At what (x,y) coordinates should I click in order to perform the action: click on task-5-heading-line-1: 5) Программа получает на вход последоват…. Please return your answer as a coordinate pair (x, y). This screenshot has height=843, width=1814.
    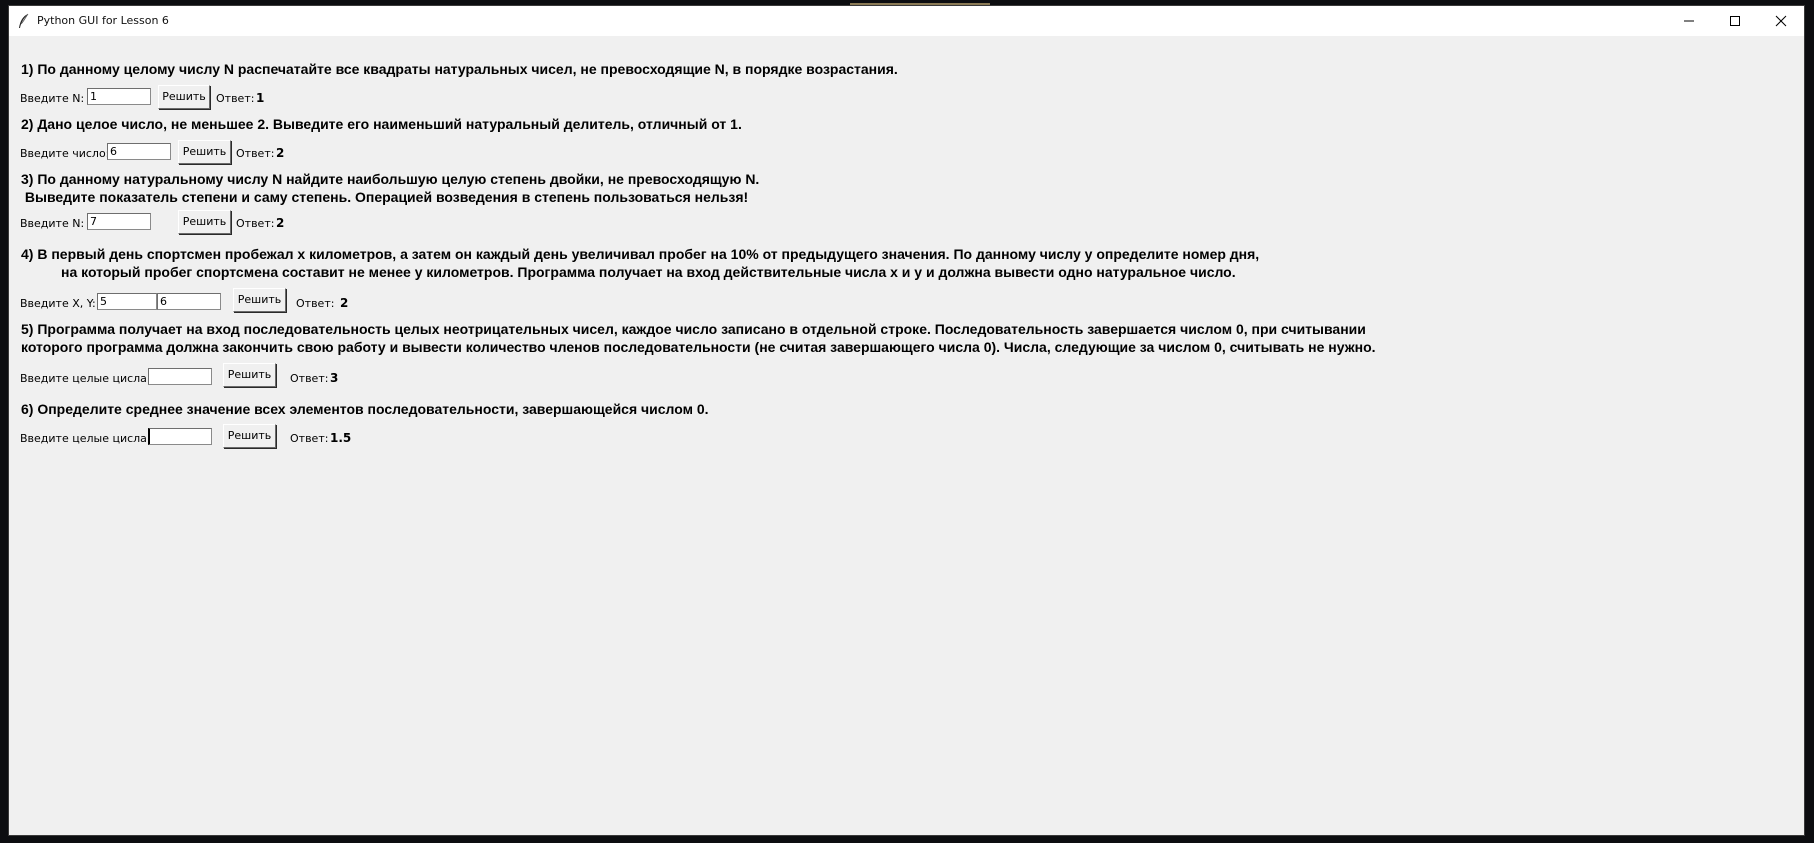
    Looking at the image, I should click on (693, 329).